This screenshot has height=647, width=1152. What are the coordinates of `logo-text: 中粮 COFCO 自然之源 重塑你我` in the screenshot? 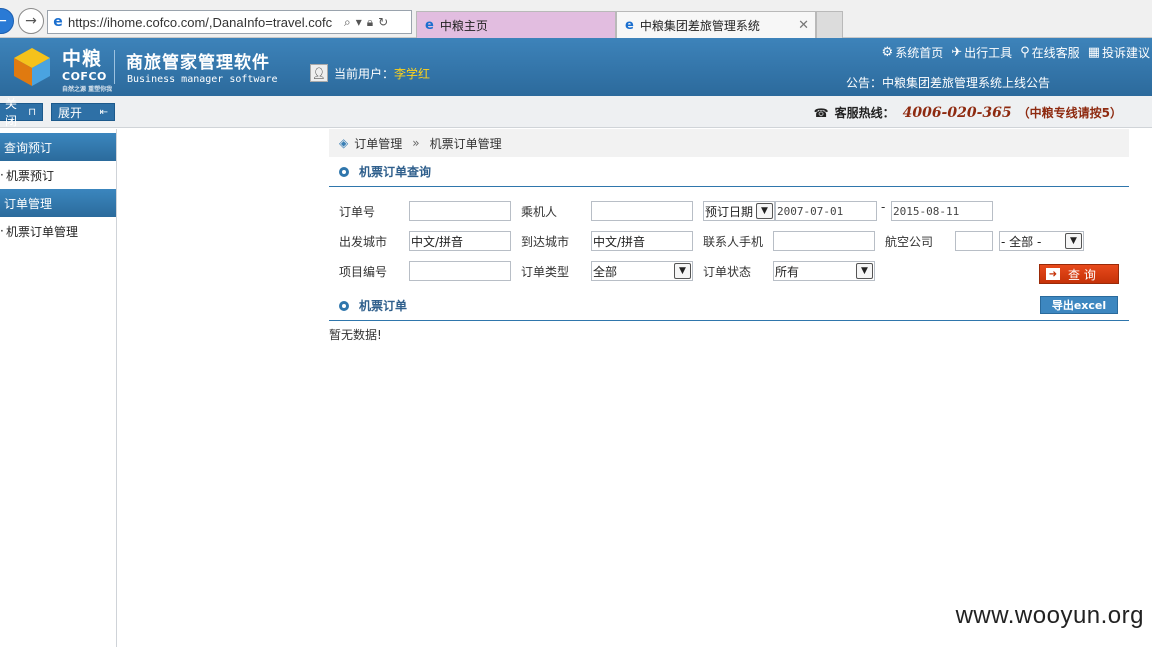 It's located at (87, 68).